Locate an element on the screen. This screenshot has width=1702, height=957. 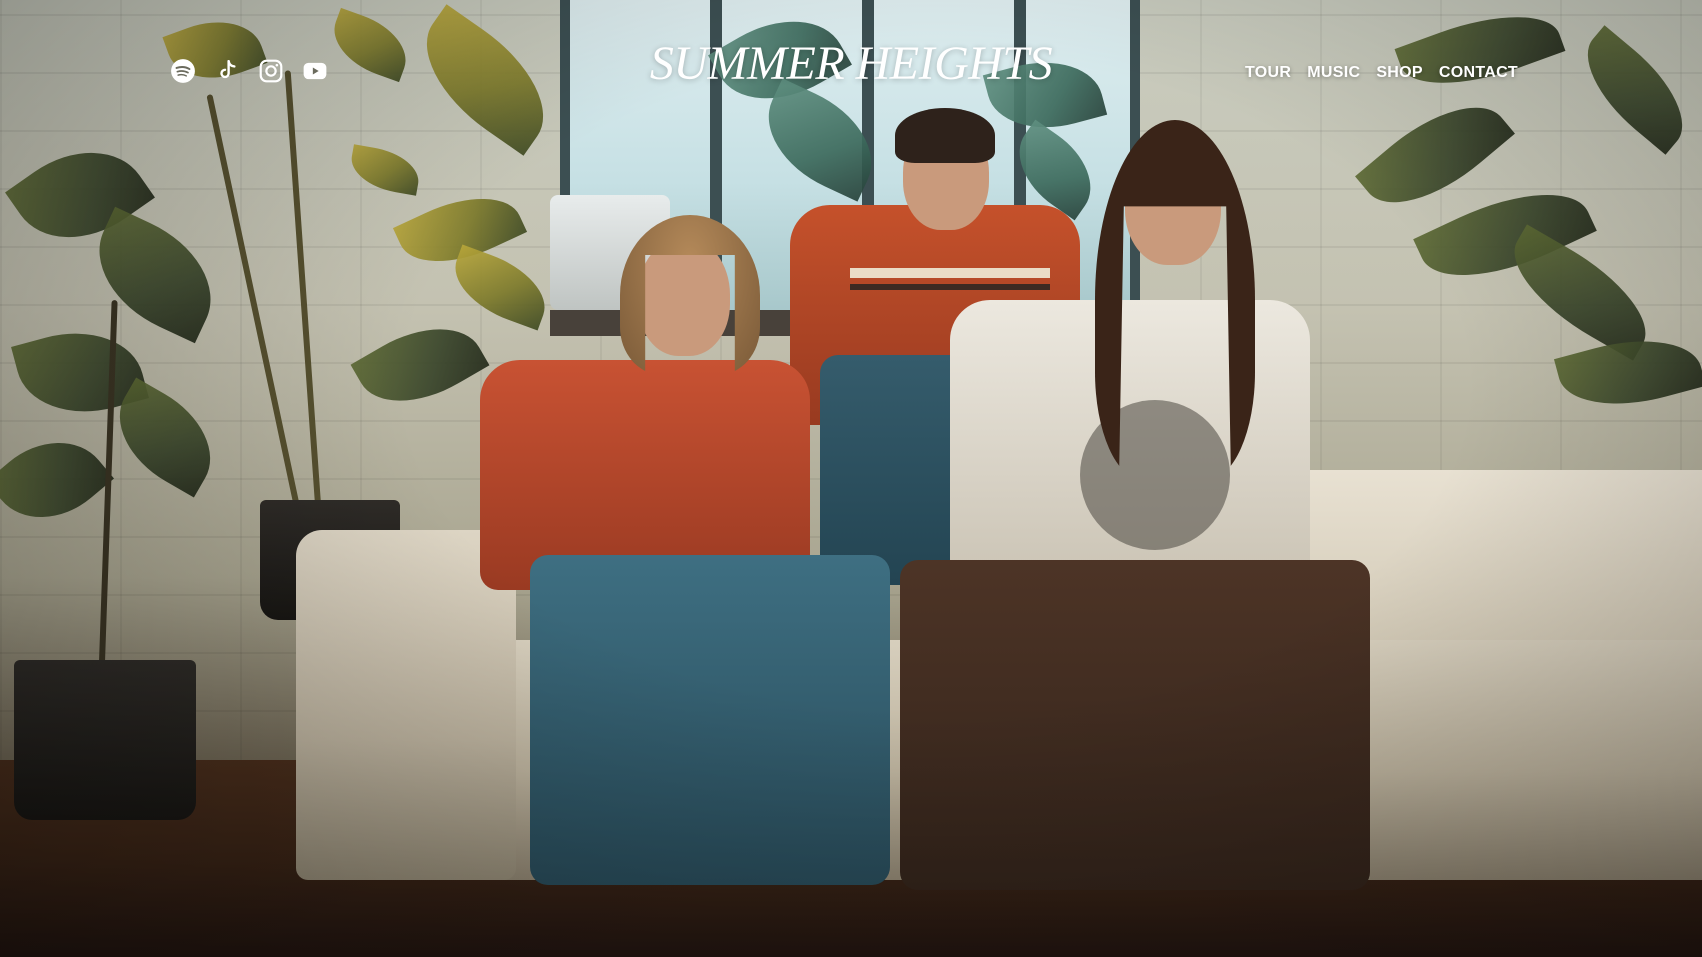
nav-music: MUSIC is located at coordinates (1333, 73).